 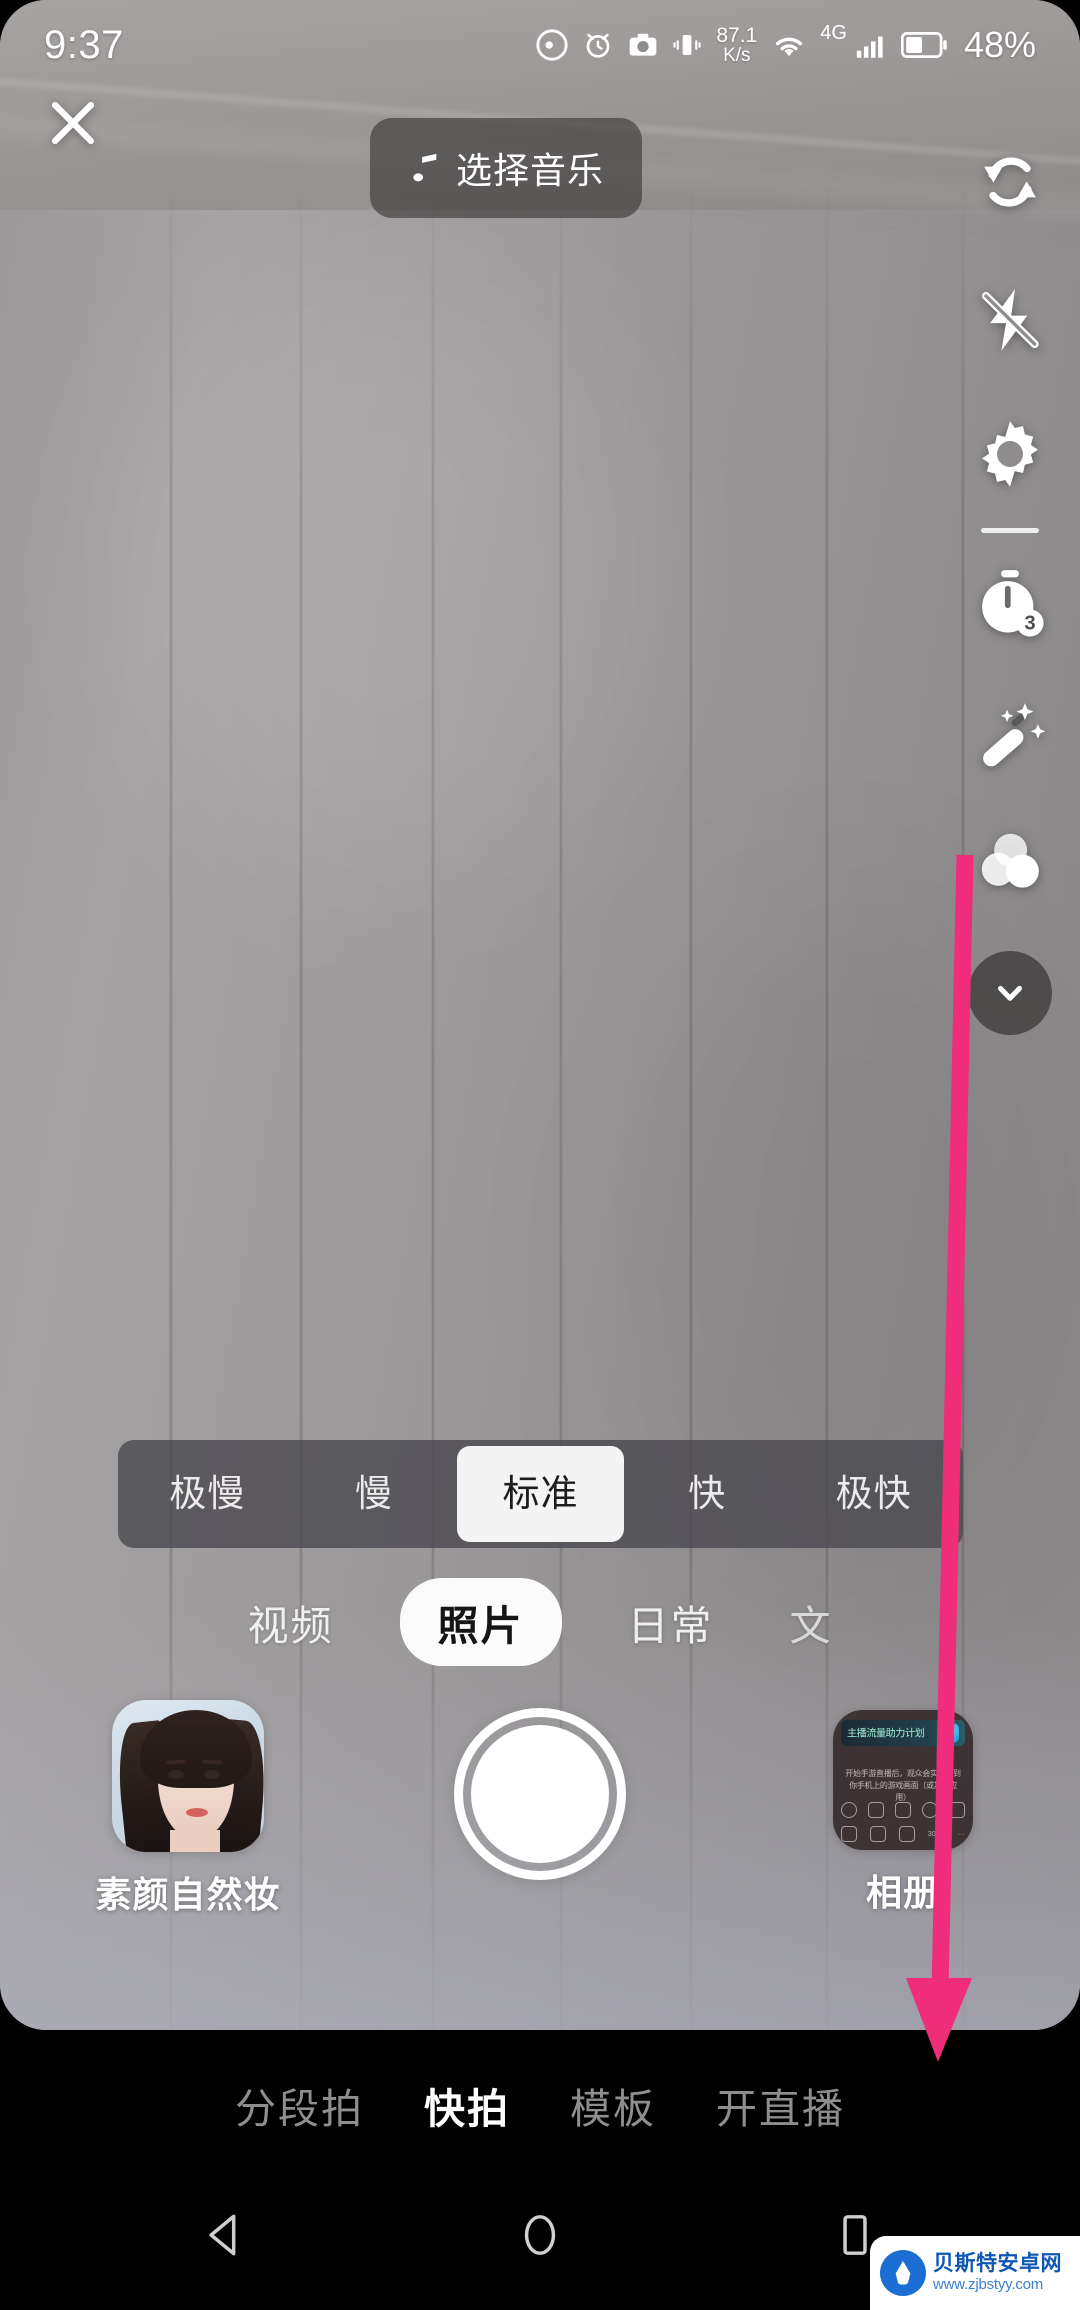 I want to click on filter-button, so click(x=1010, y=861).